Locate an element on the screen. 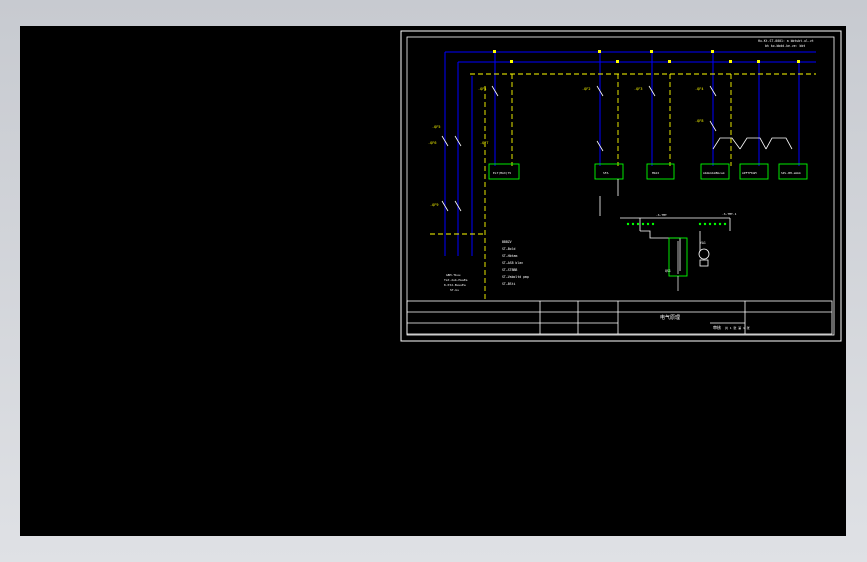 The image size is (867, 562). svg-text: ST—BSti is located at coordinates (509, 284).